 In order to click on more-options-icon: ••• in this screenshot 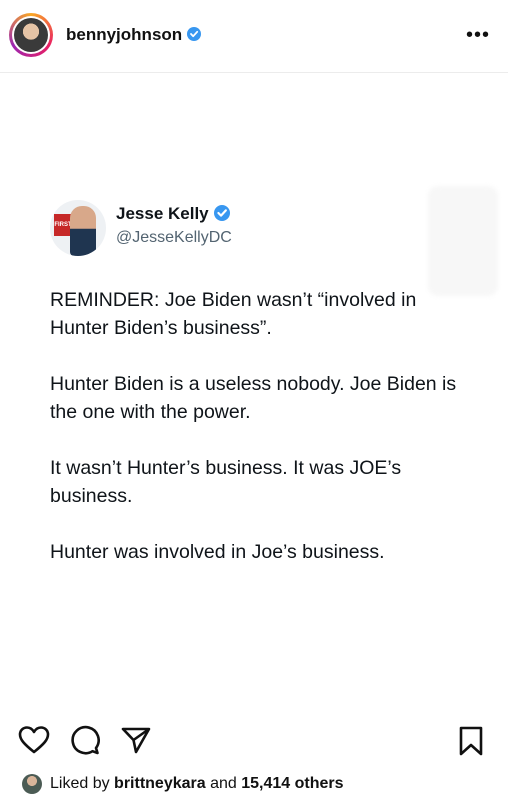, I will do `click(478, 35)`.